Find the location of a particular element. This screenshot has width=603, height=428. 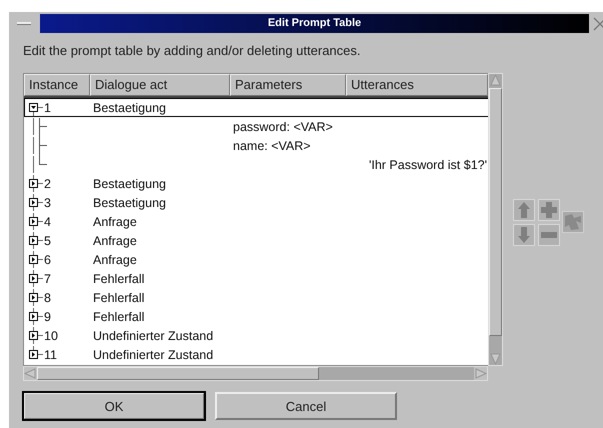

table-row: 7 Fehlerfall is located at coordinates (256, 278).